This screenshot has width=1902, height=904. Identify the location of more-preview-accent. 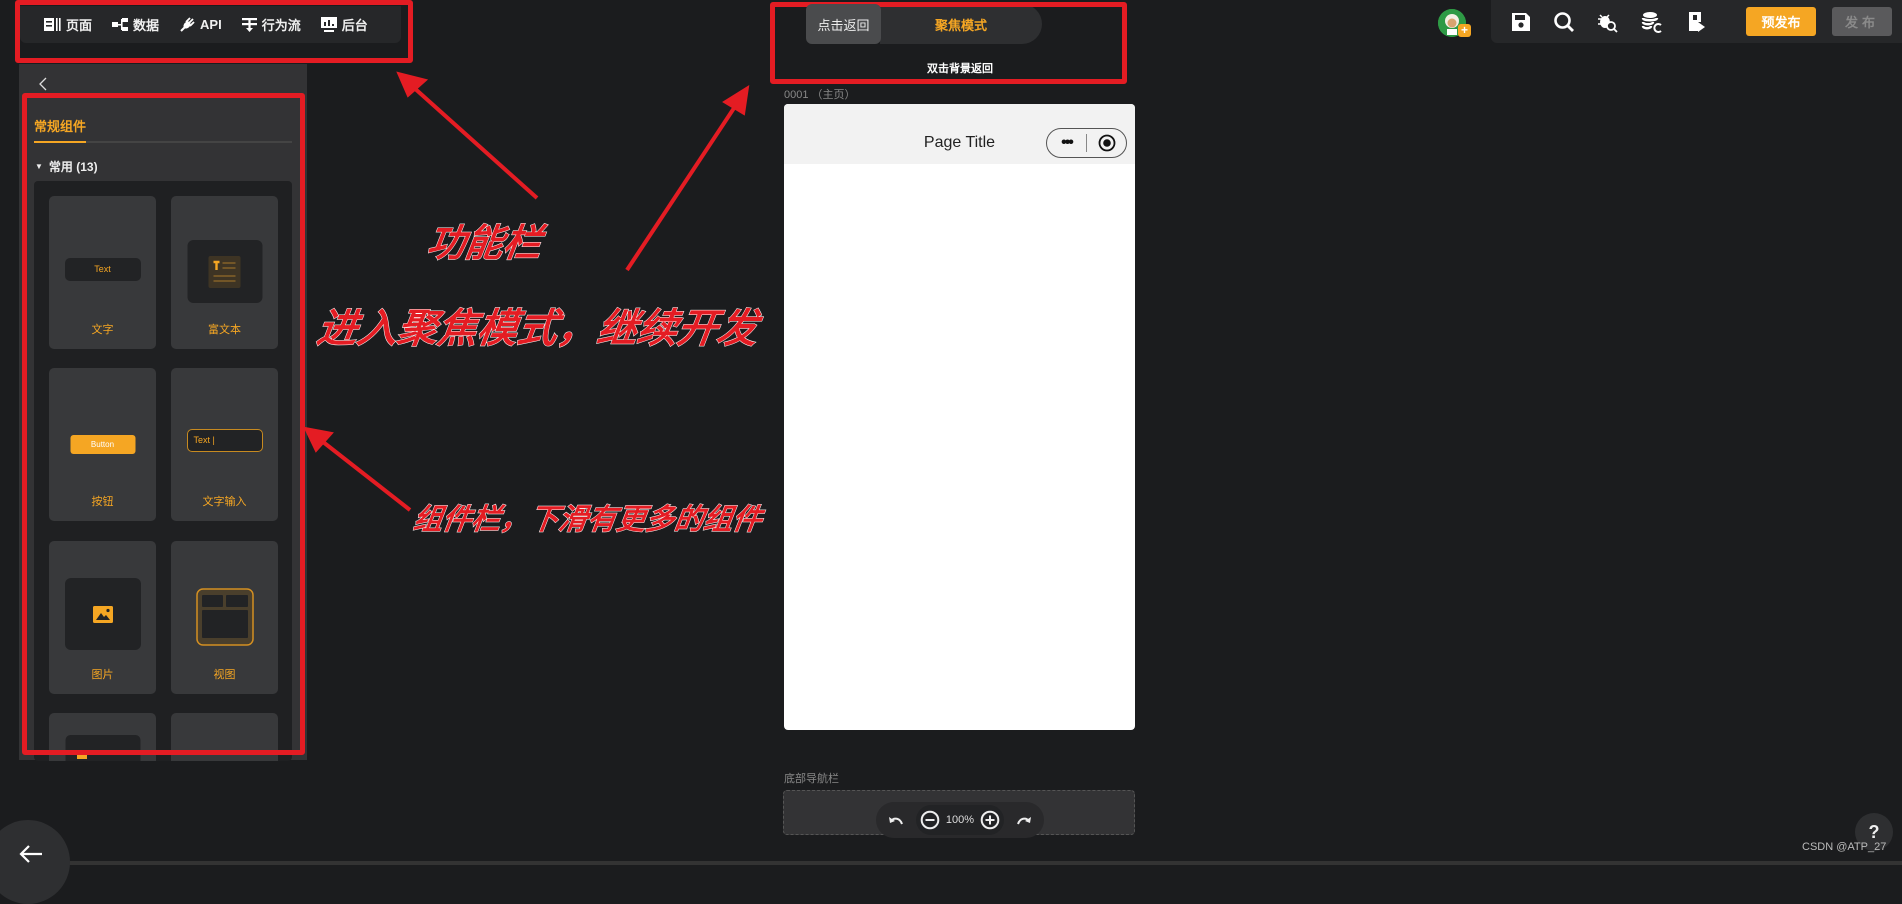
(82, 756).